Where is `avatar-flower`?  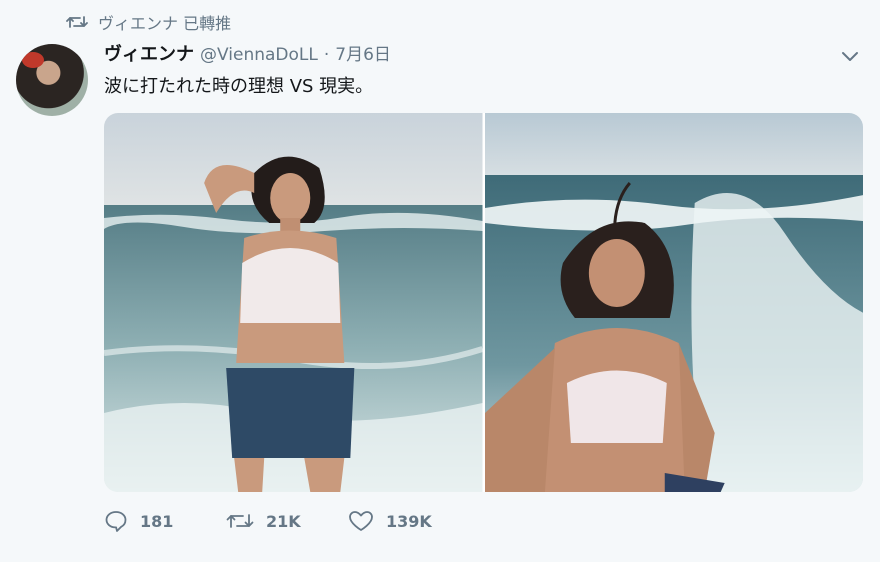 avatar-flower is located at coordinates (33, 60).